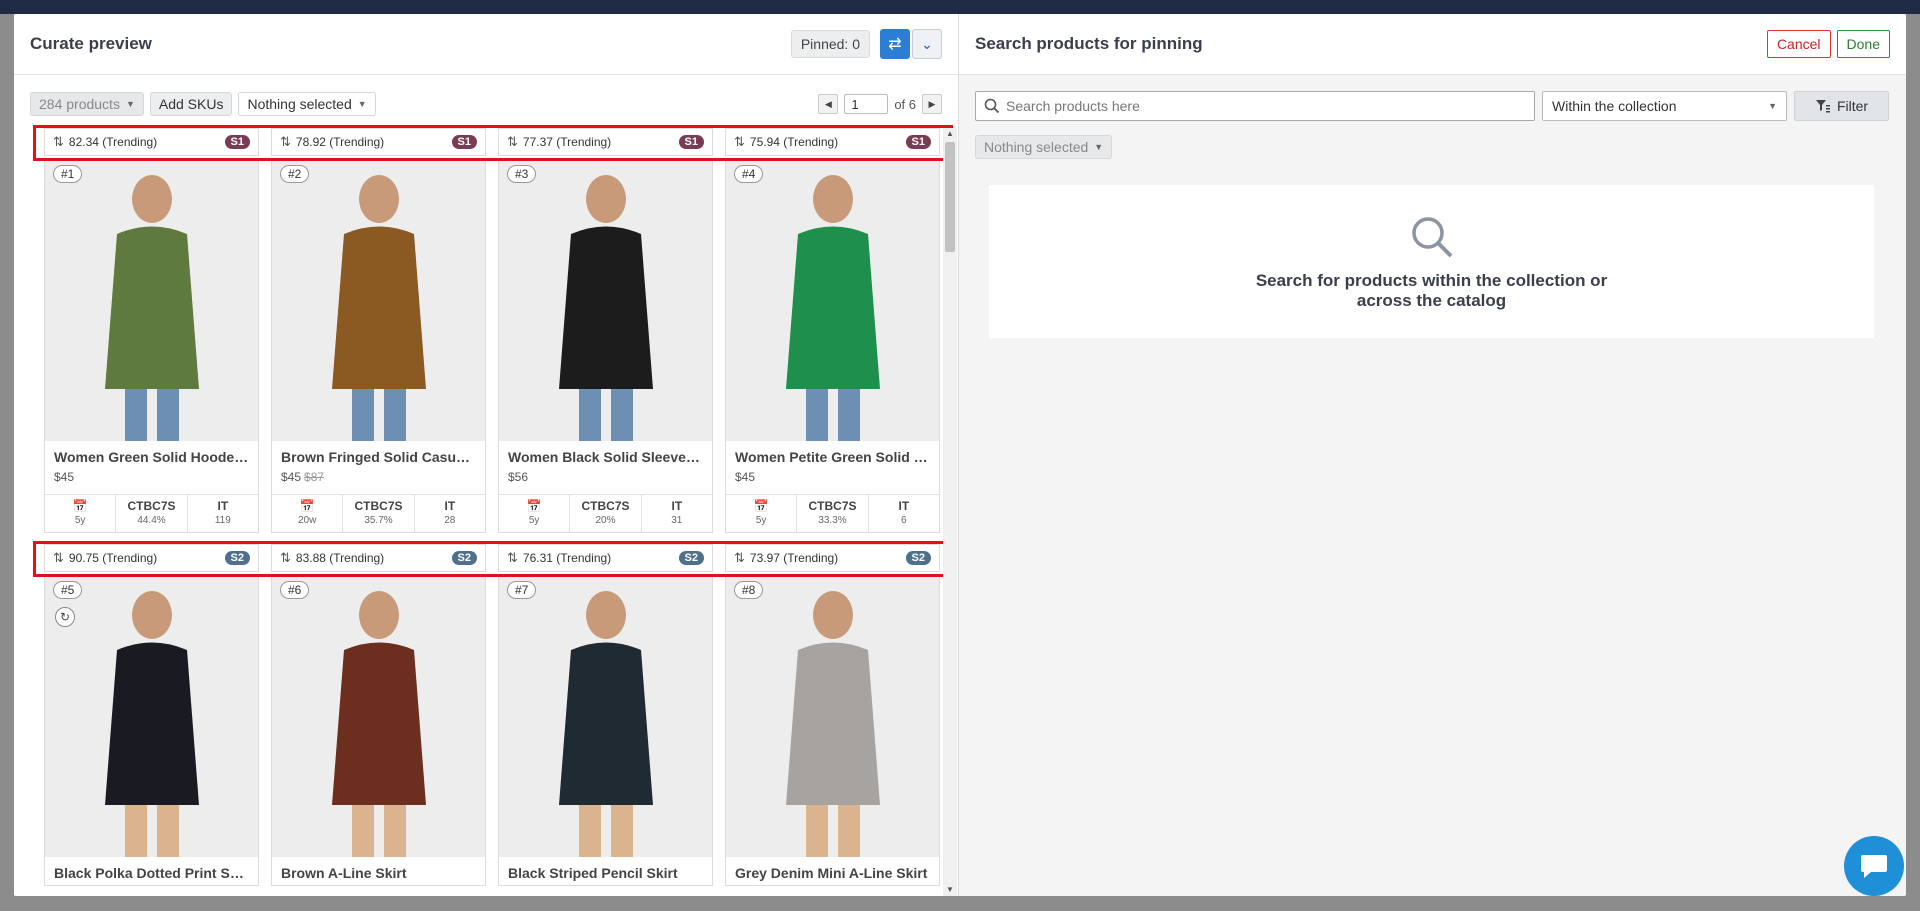 This screenshot has height=911, width=1920. I want to click on product-image: #5 ↻, so click(151, 716).